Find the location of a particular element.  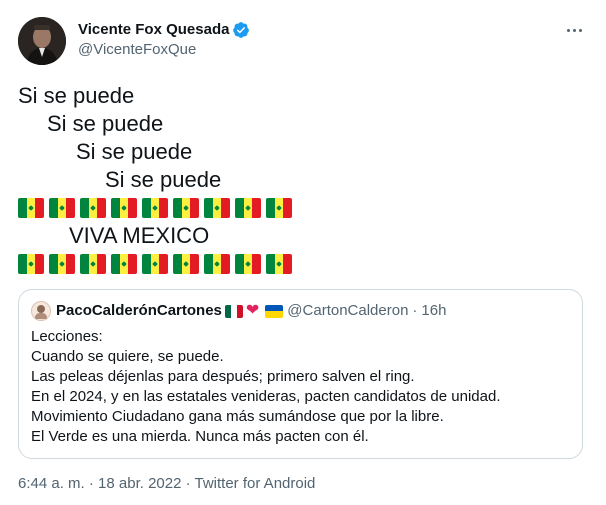

author-avatar is located at coordinates (42, 41).